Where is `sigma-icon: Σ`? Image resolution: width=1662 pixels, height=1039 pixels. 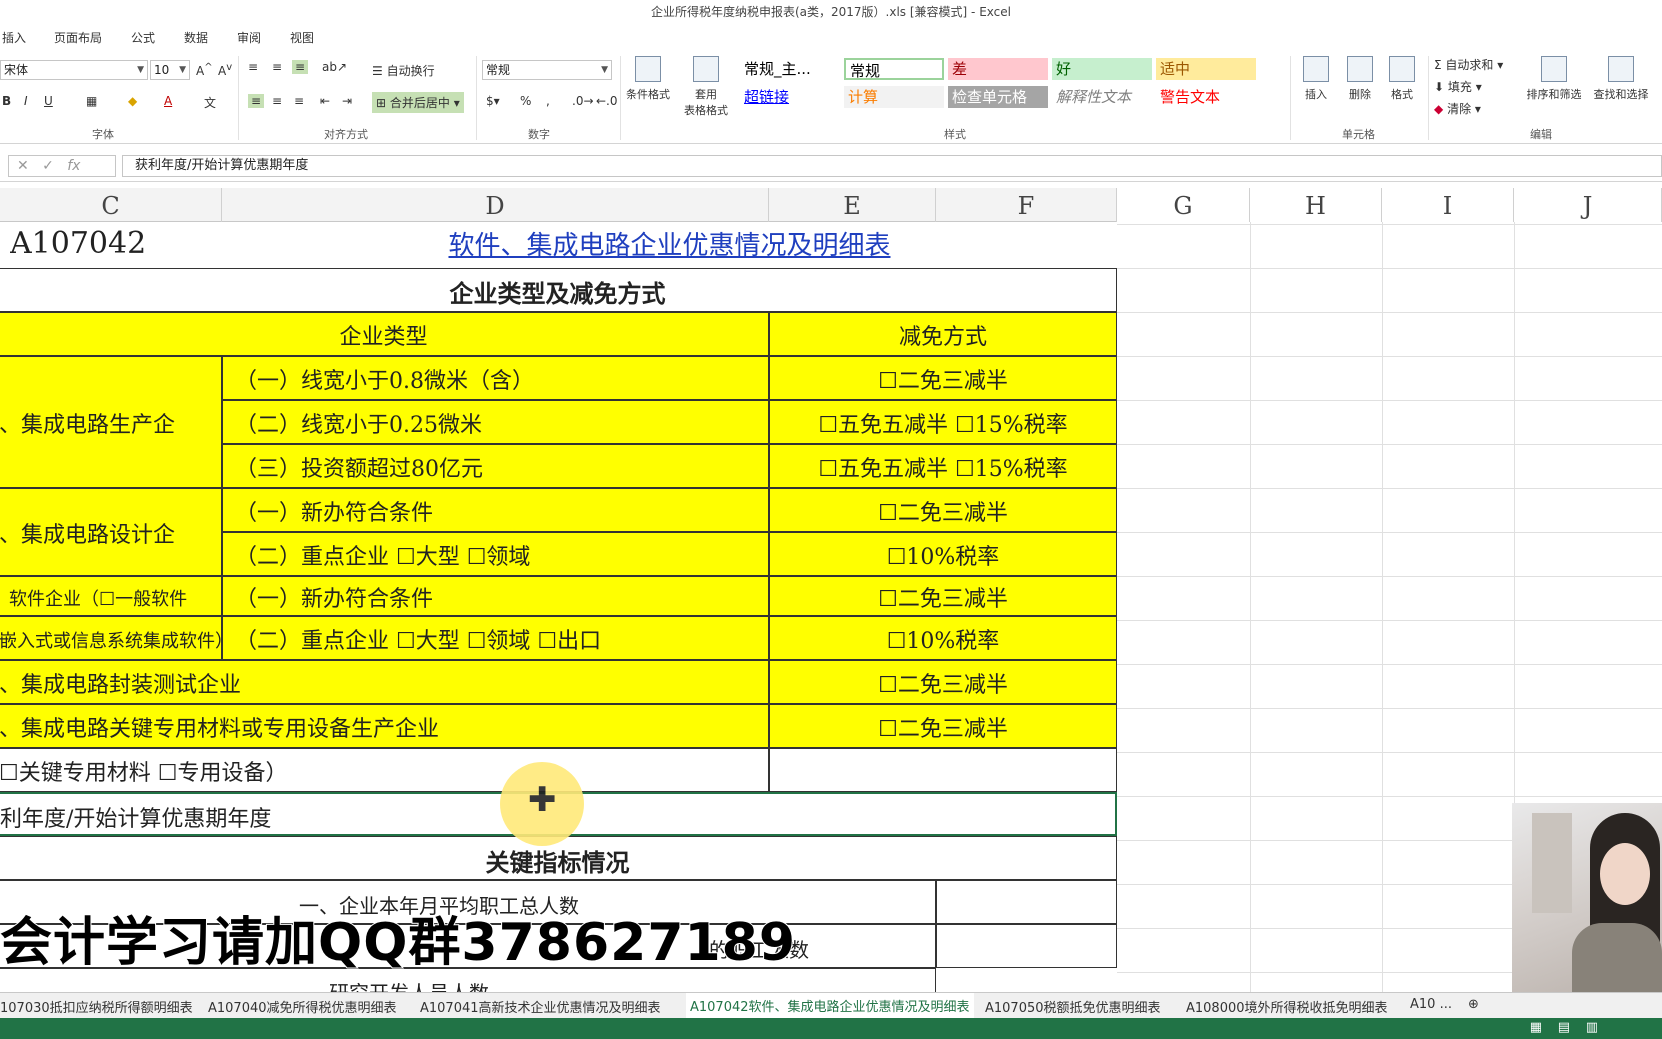
sigma-icon: Σ is located at coordinates (1438, 65).